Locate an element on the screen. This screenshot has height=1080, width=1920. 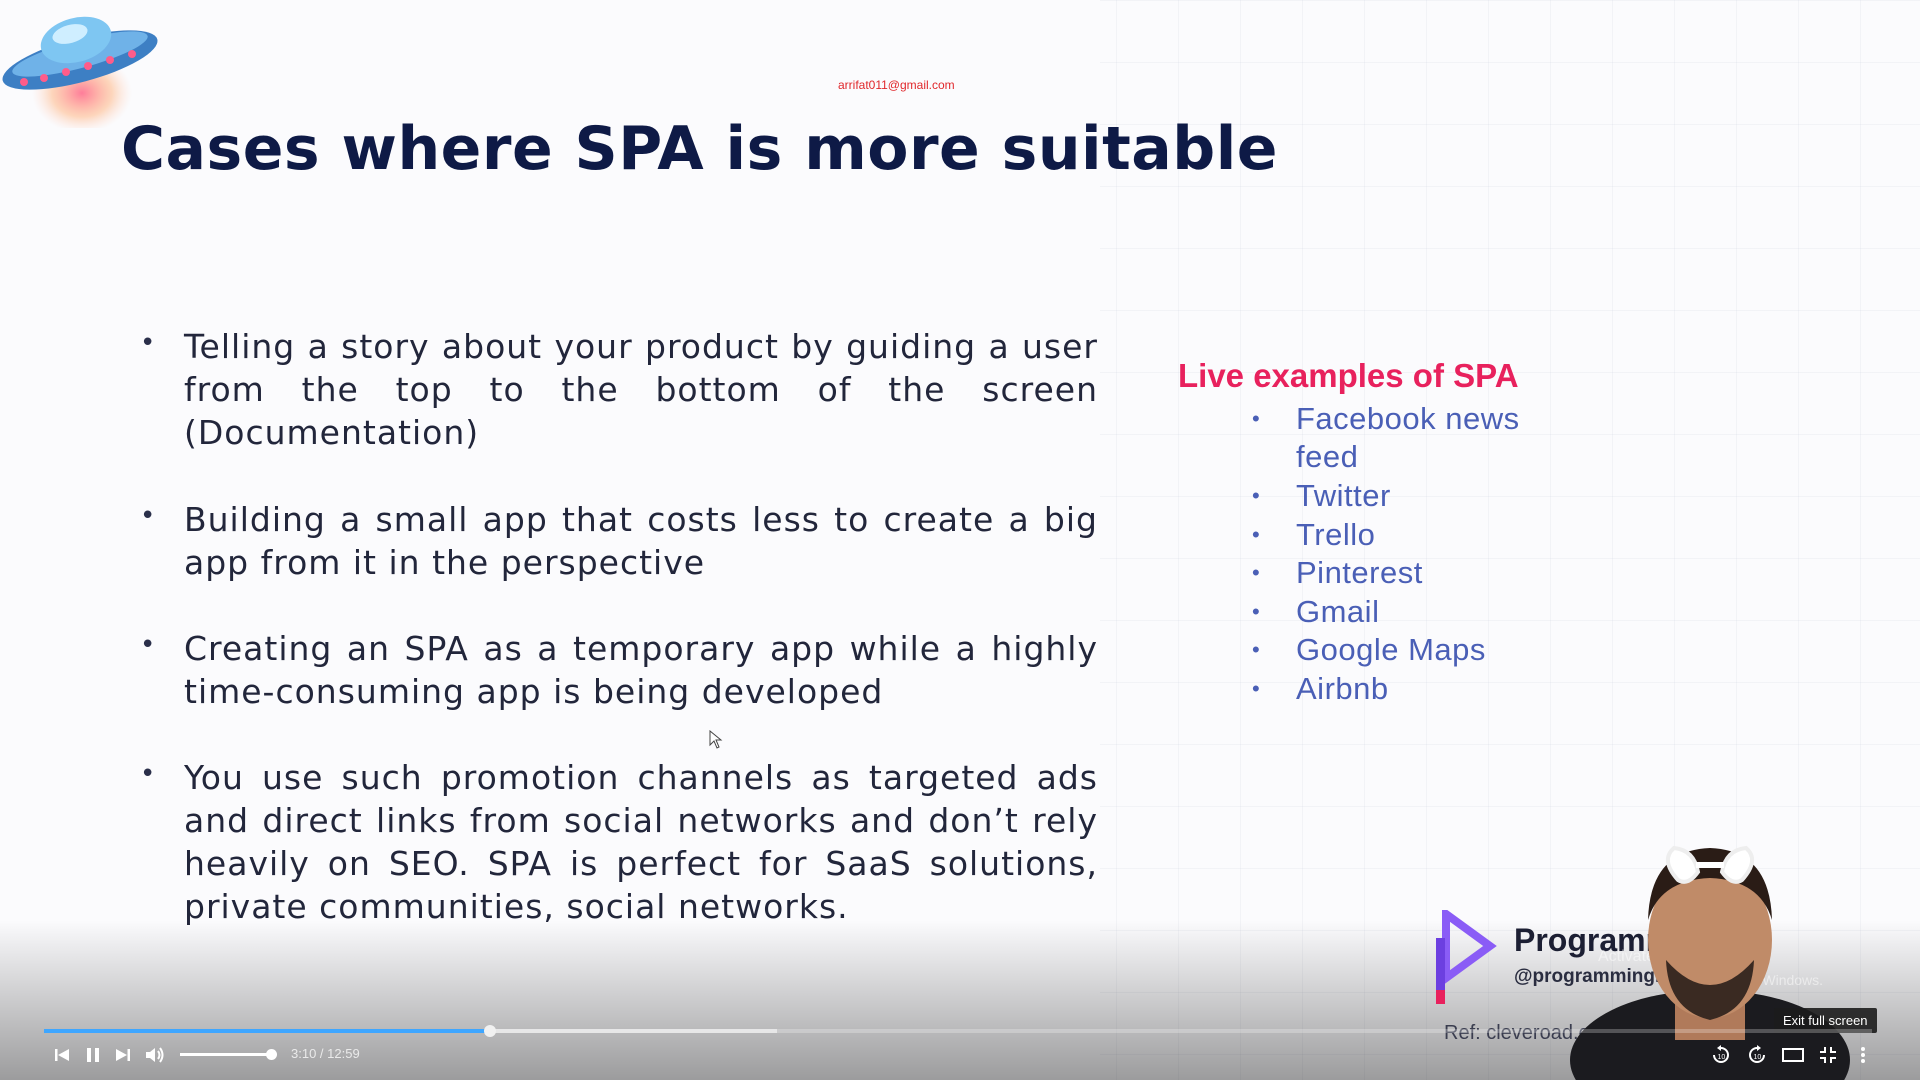
rewind-button: 10 is located at coordinates (1721, 1055).